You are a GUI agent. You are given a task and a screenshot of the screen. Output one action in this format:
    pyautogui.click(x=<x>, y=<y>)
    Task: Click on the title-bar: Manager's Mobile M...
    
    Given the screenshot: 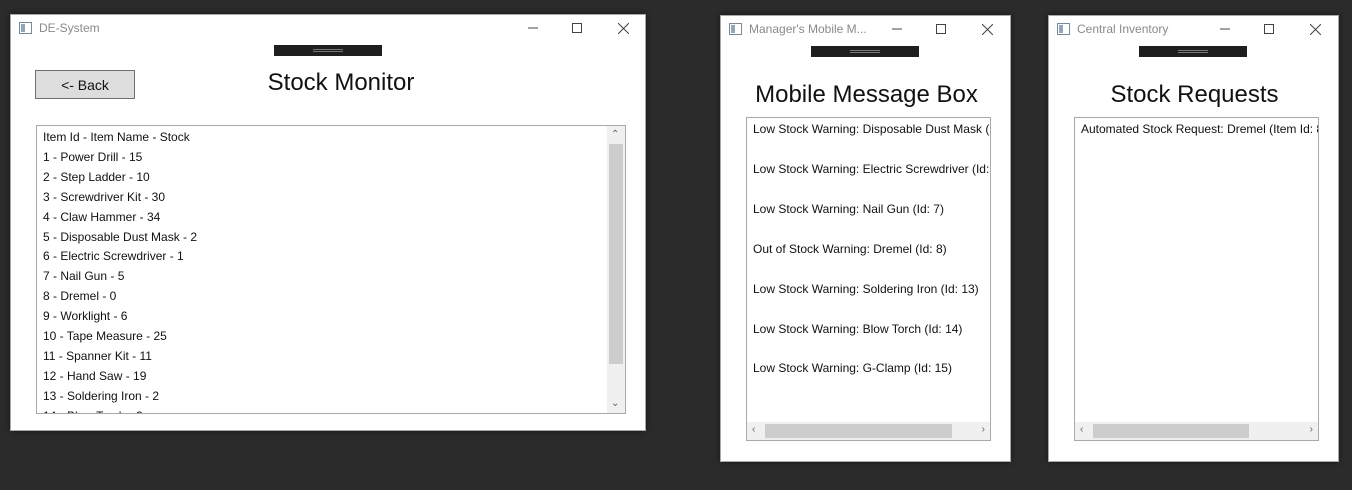 What is the action you would take?
    pyautogui.click(x=865, y=30)
    